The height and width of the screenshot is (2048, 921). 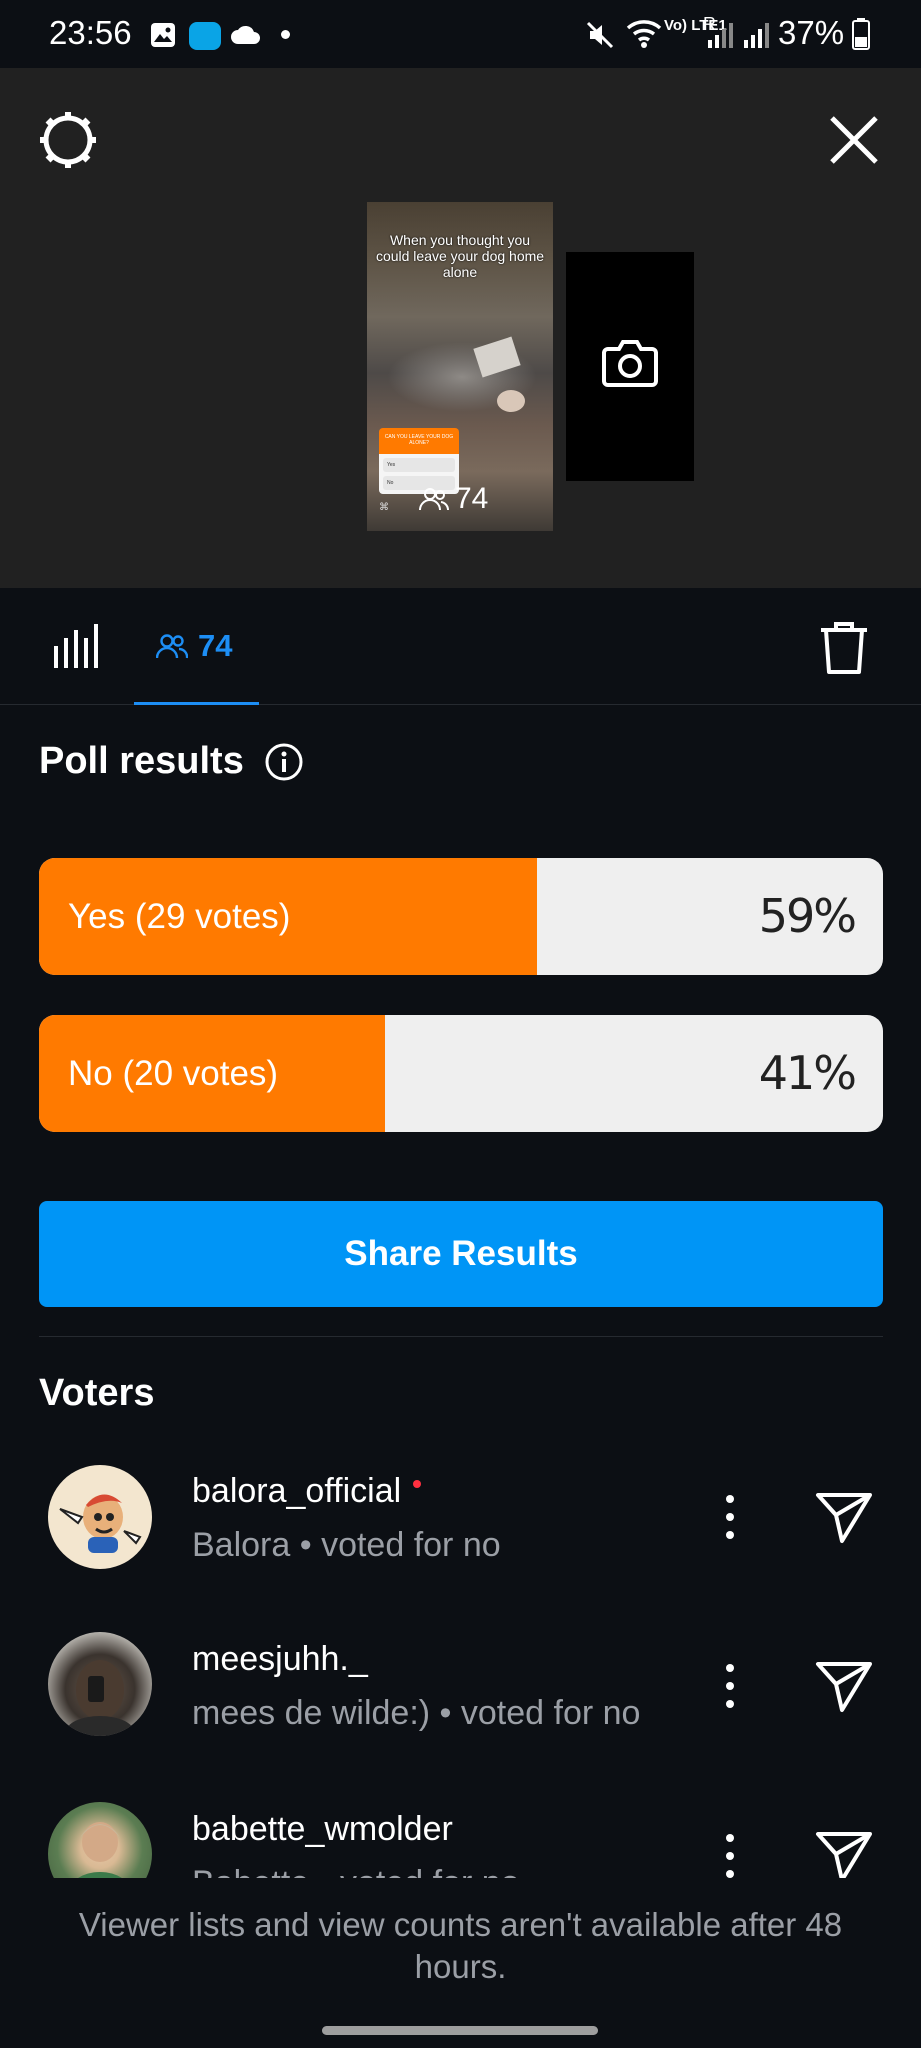 What do you see at coordinates (416, 1713) in the screenshot?
I see `voter-meta: mees de wilde:) • voted for no` at bounding box center [416, 1713].